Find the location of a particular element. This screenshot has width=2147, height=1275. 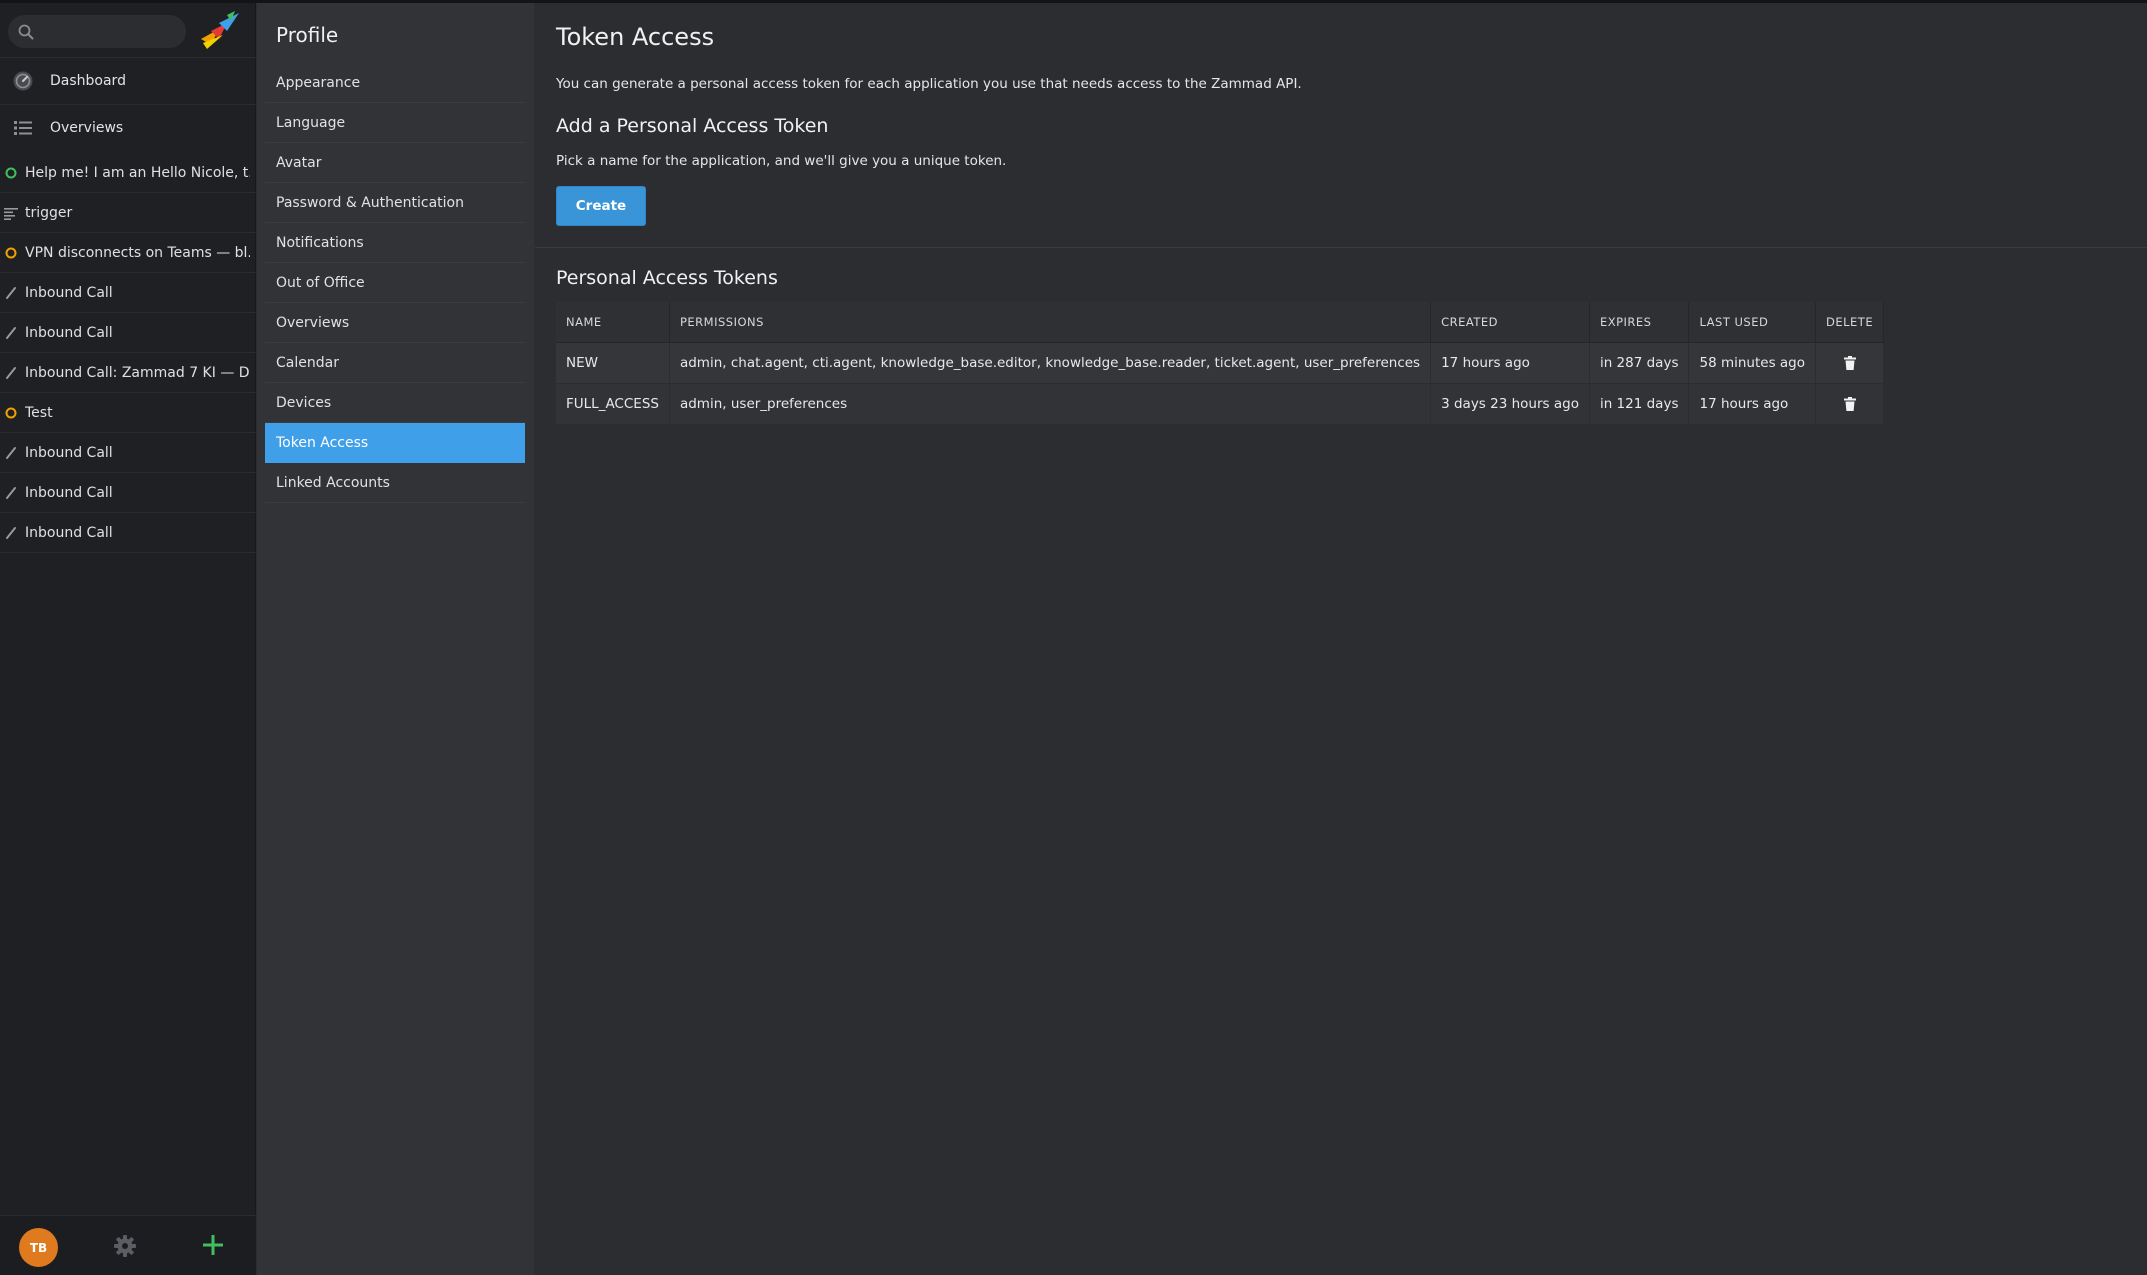

tokens-heading: Personal Access Tokens is located at coordinates (667, 278).